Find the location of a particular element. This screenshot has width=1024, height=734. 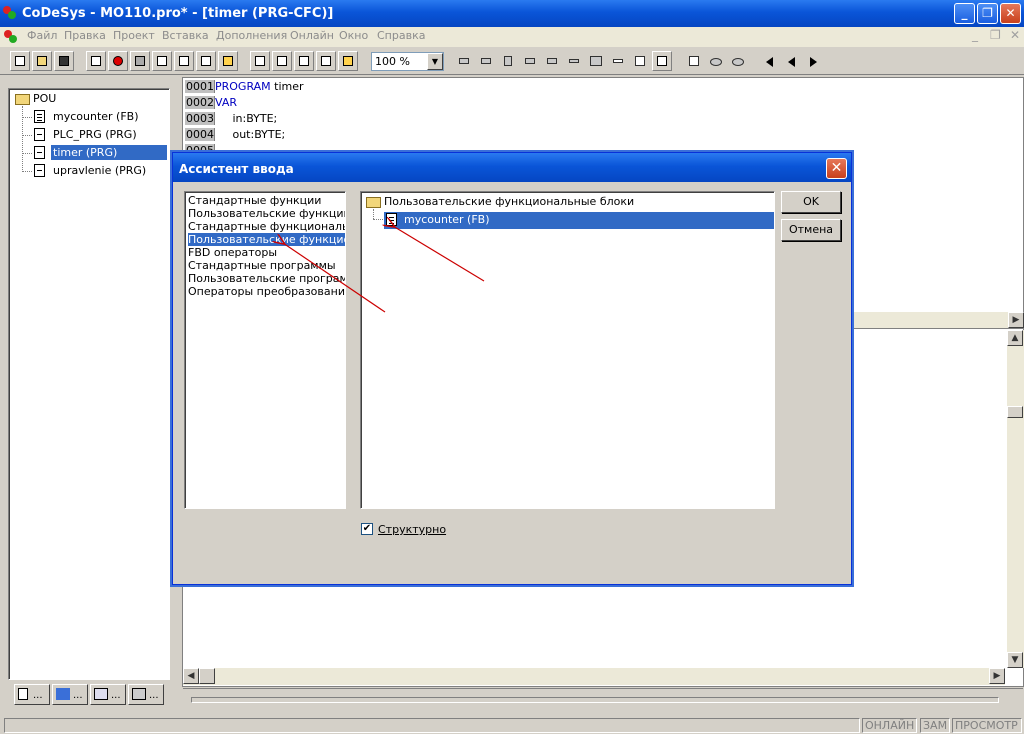

arrow-to-block is located at coordinates (439, 254).